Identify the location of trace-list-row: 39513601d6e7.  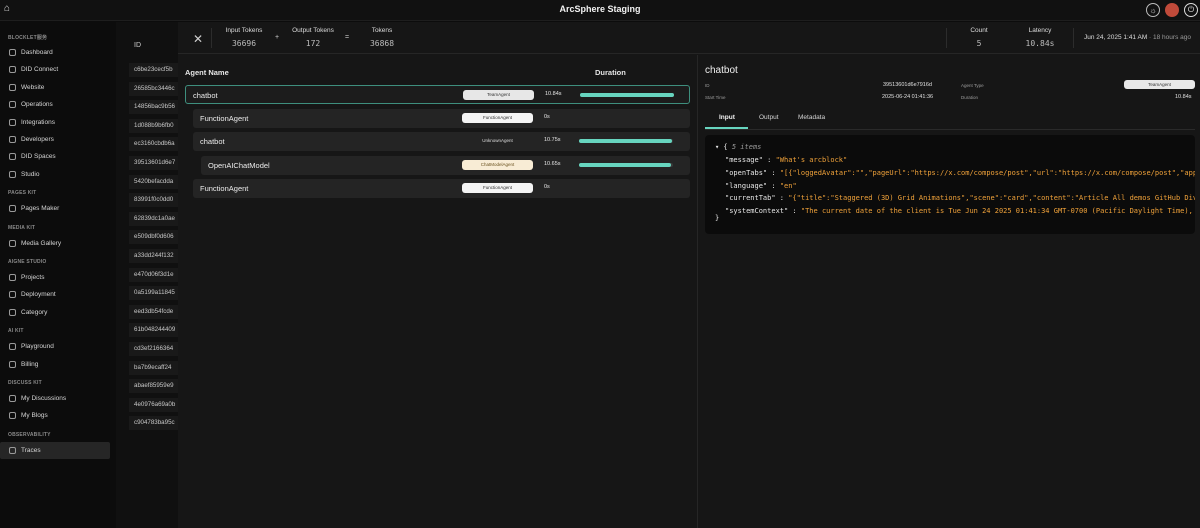
(153, 163).